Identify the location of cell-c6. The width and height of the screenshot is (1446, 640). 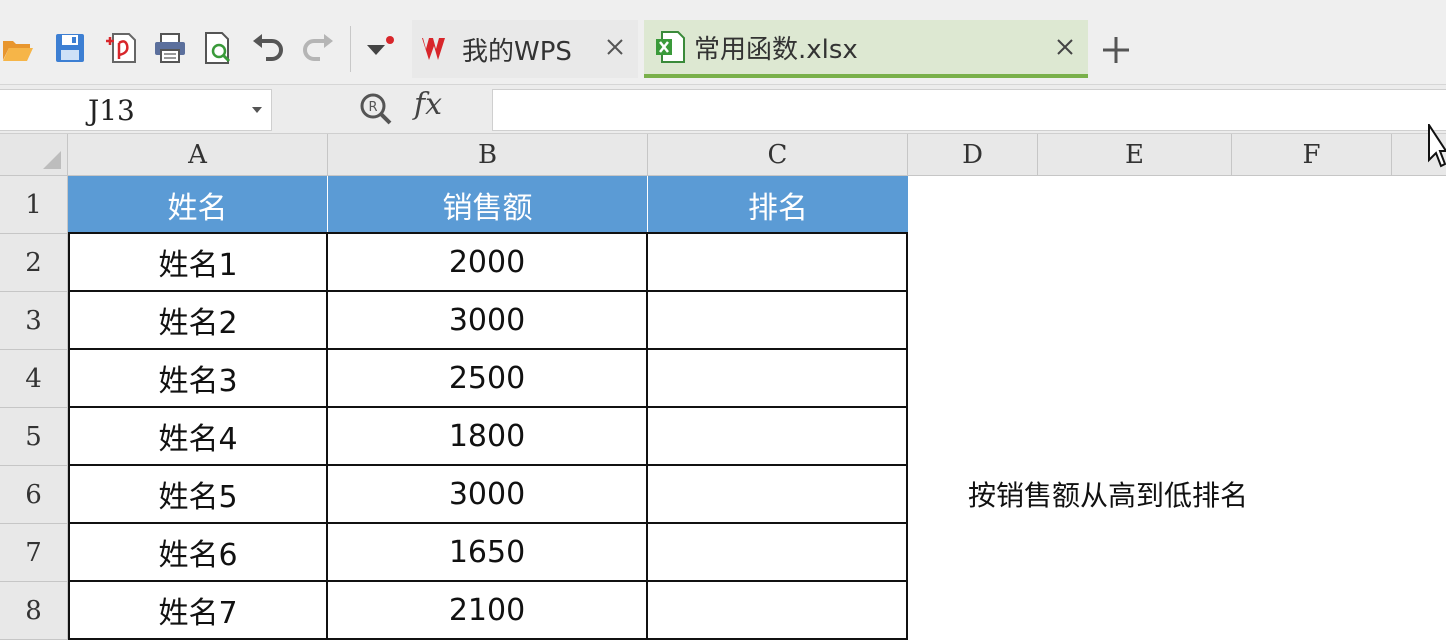
(778, 495).